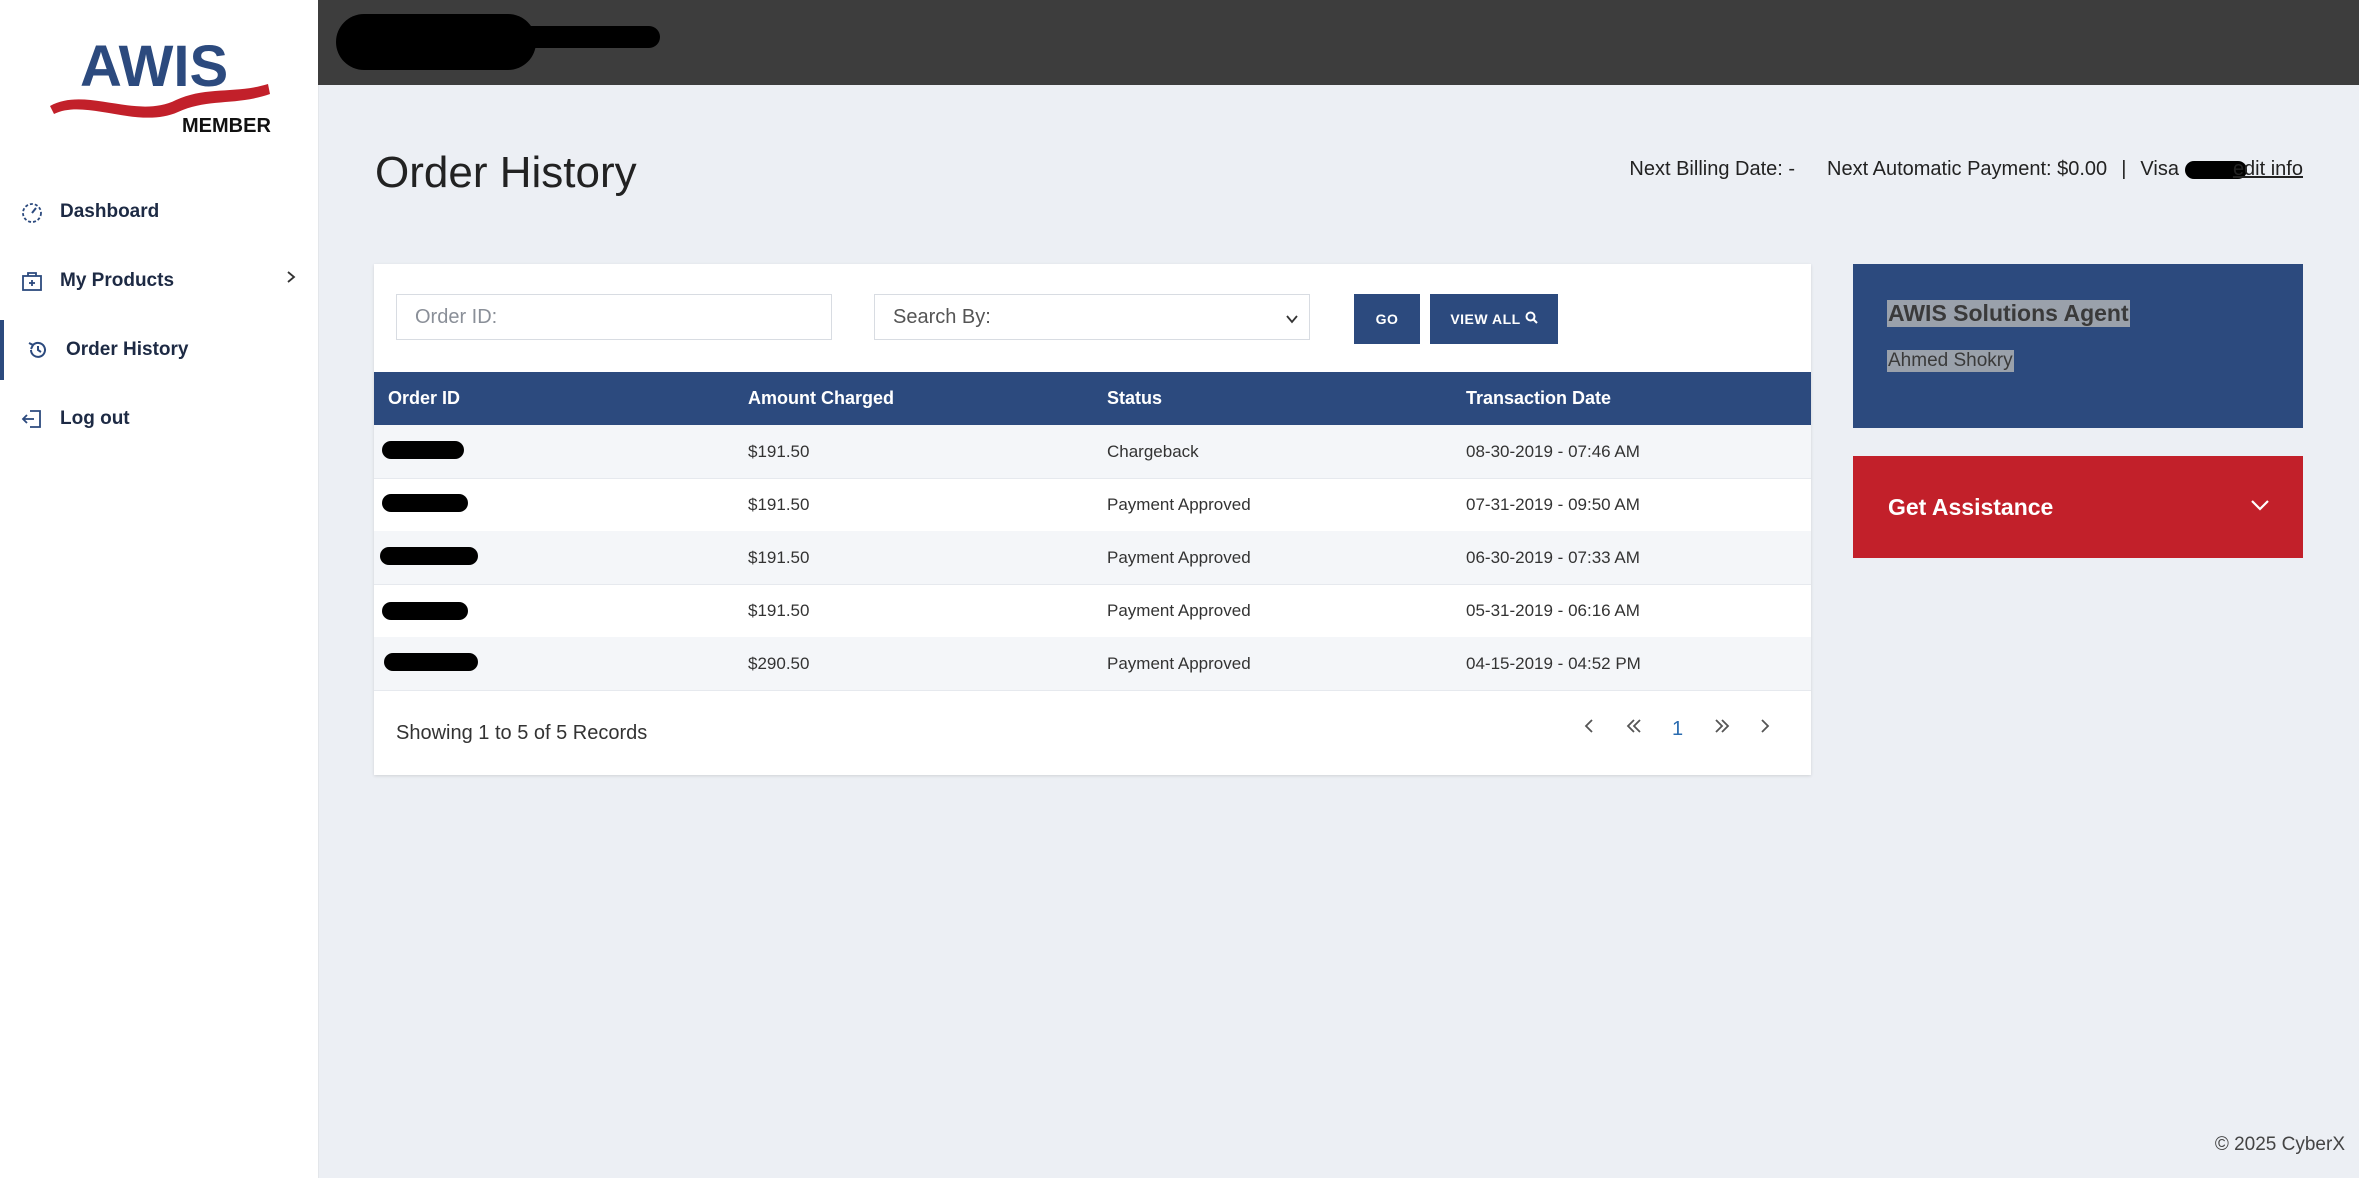 The width and height of the screenshot is (2359, 1178). What do you see at coordinates (32, 281) in the screenshot?
I see `product-box-icon` at bounding box center [32, 281].